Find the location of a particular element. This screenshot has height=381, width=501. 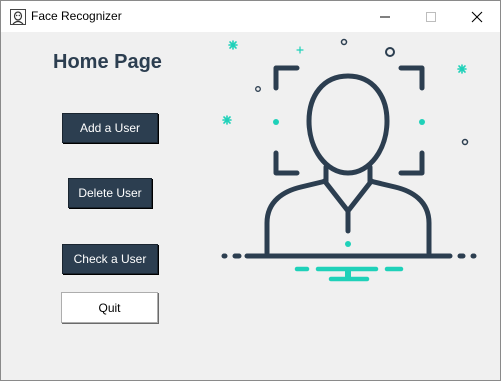

page-title: Home Page is located at coordinates (107, 62).